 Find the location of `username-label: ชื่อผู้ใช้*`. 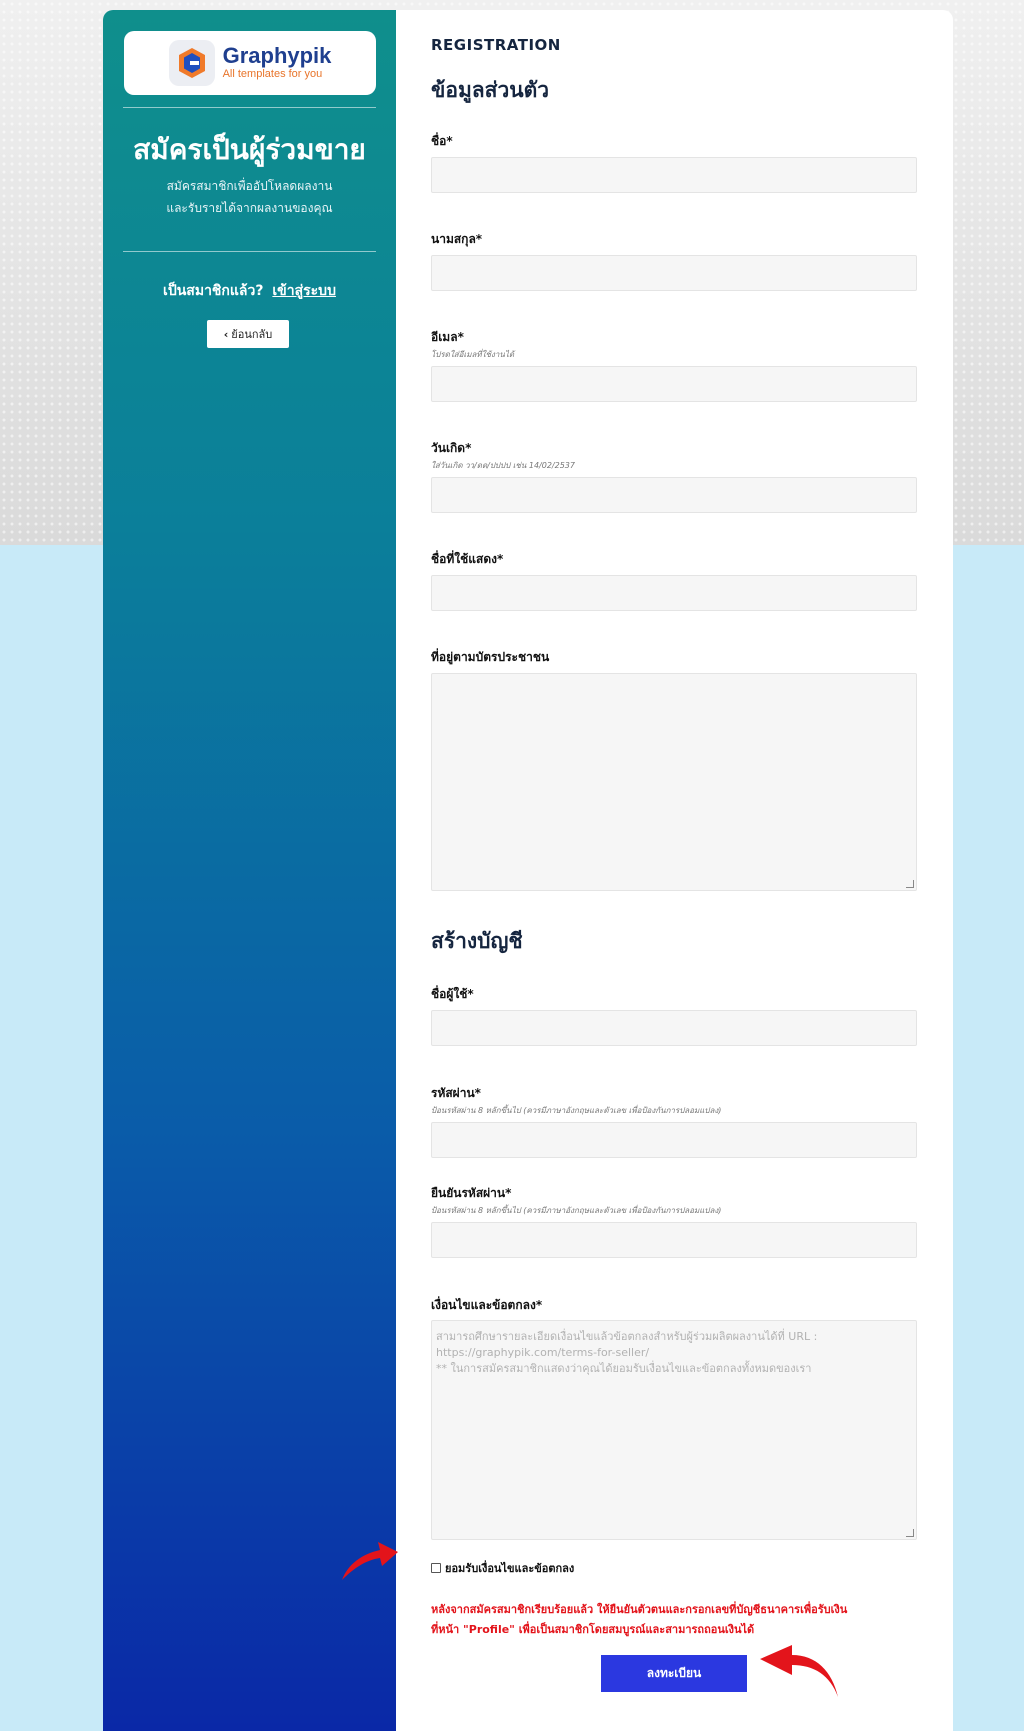

username-label: ชื่อผู้ใช้* is located at coordinates (452, 994).